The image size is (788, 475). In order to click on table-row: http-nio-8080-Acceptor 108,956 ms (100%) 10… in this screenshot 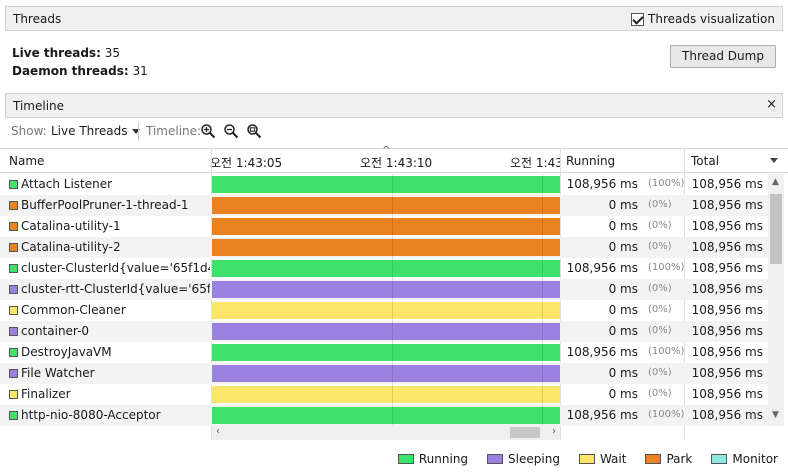, I will do `click(384, 415)`.